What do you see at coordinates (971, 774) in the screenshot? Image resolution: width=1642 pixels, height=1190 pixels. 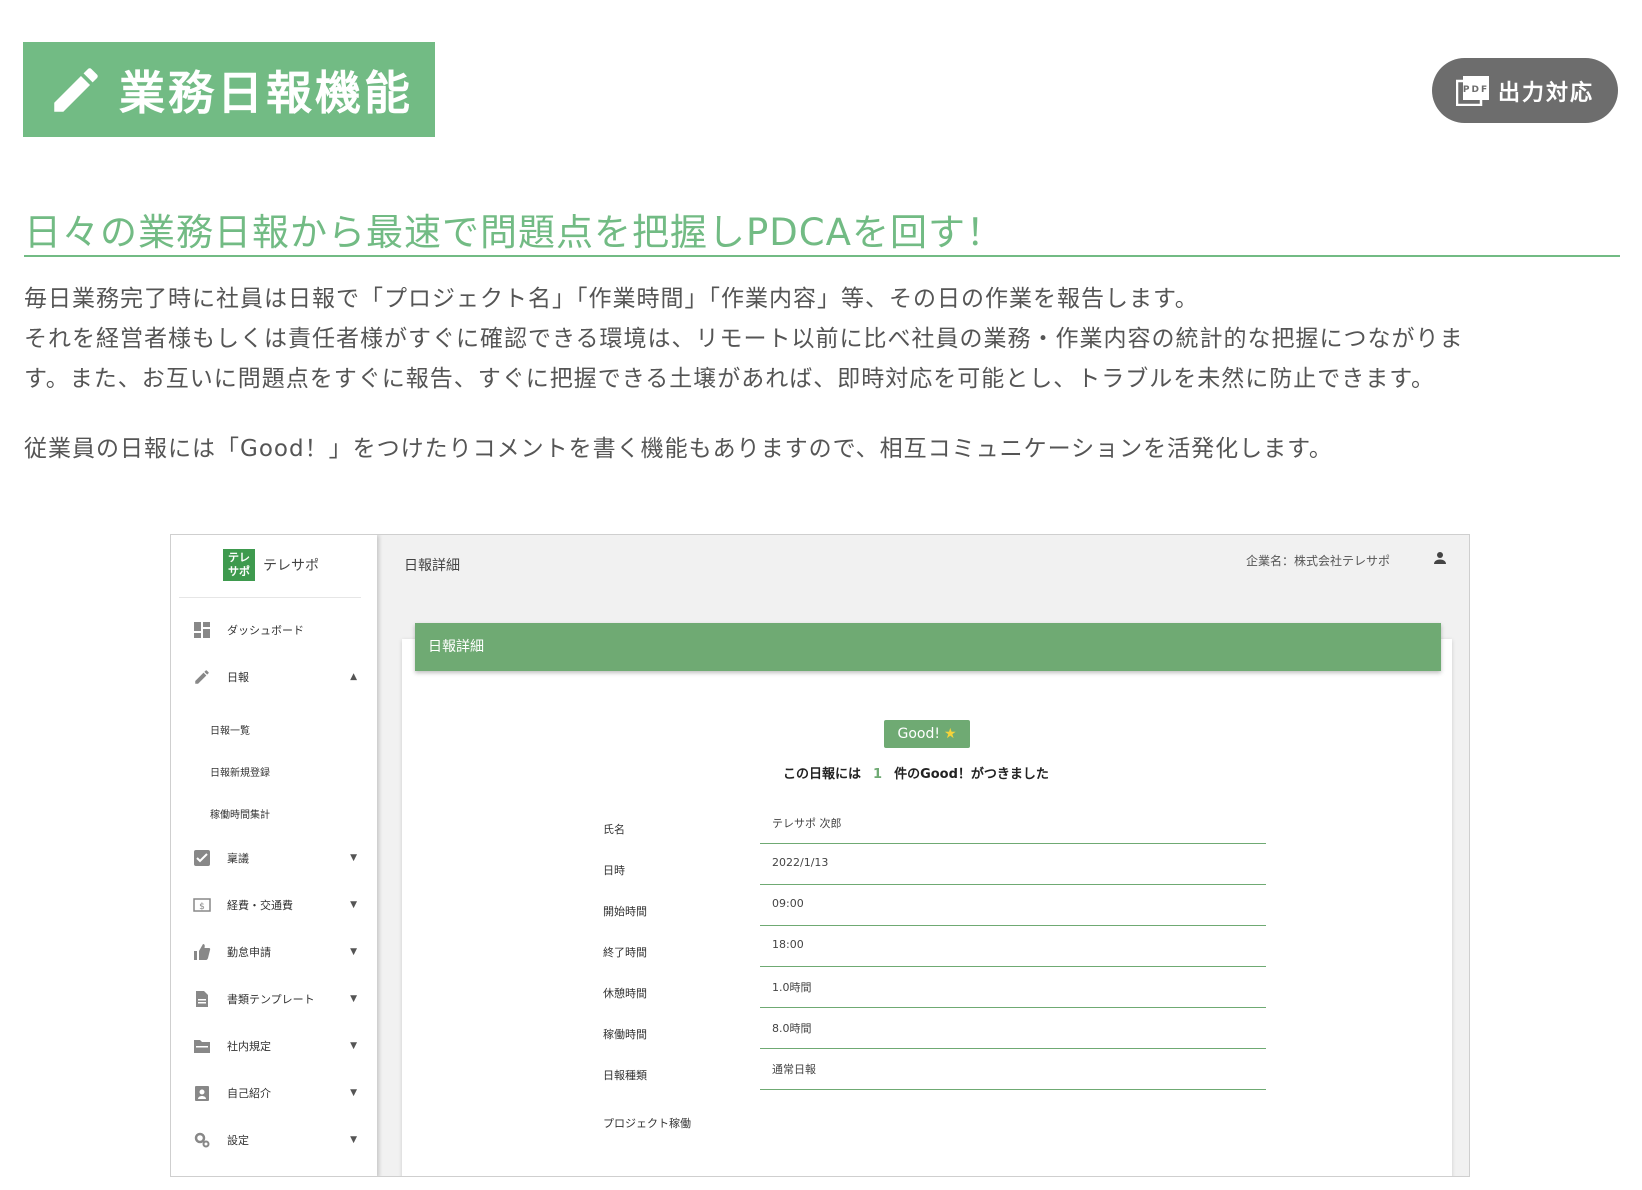 I see `good-count-suffix: 件のGood！がつきました` at bounding box center [971, 774].